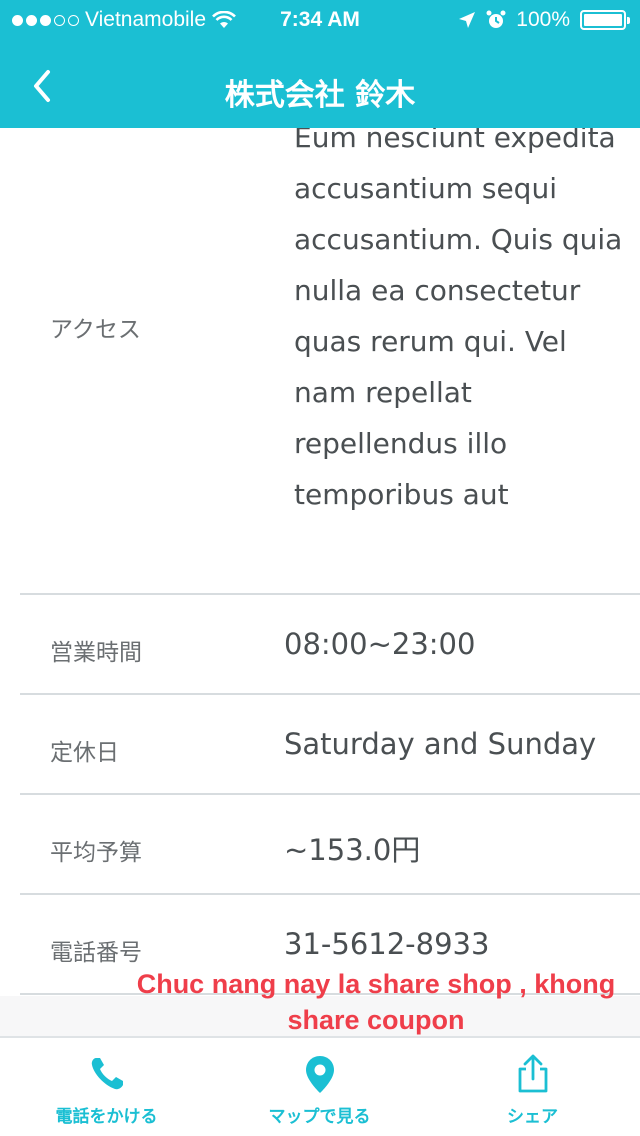 The width and height of the screenshot is (640, 1136). What do you see at coordinates (320, 95) in the screenshot?
I see `page-title: 株式会社 鈴木` at bounding box center [320, 95].